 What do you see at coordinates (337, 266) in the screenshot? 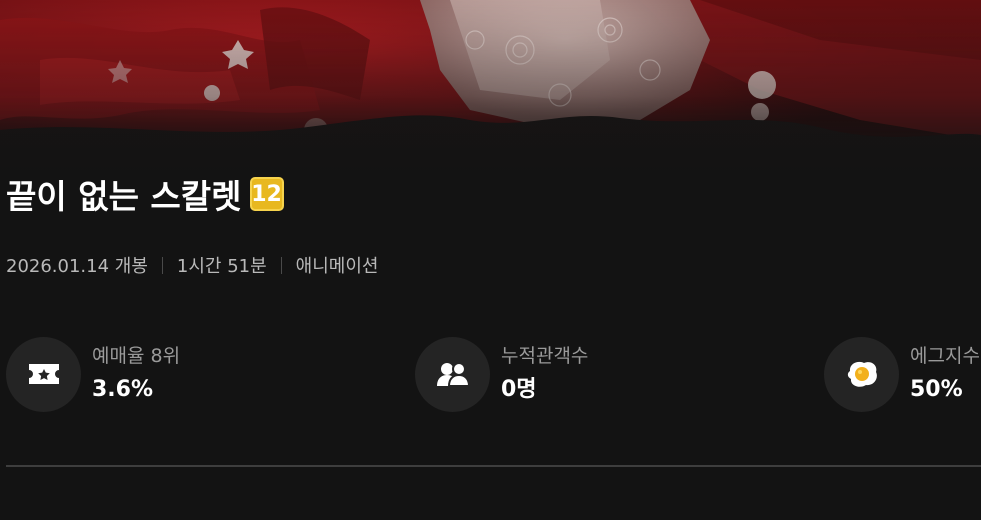
I see `genre: 애니메이션` at bounding box center [337, 266].